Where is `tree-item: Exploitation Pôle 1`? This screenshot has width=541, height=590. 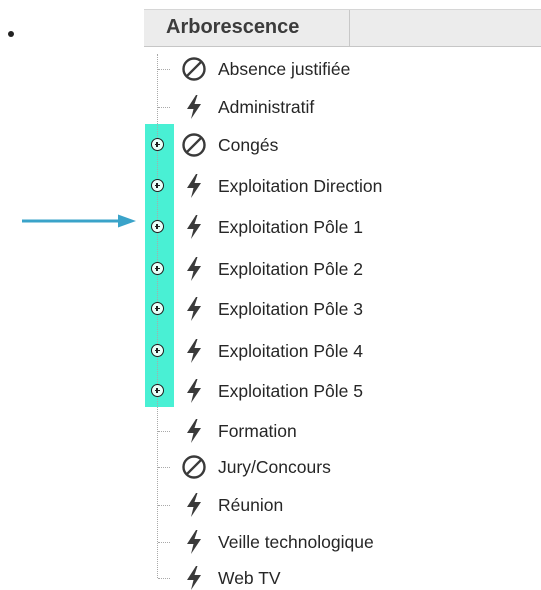
tree-item: Exploitation Pôle 1 is located at coordinates (271, 227).